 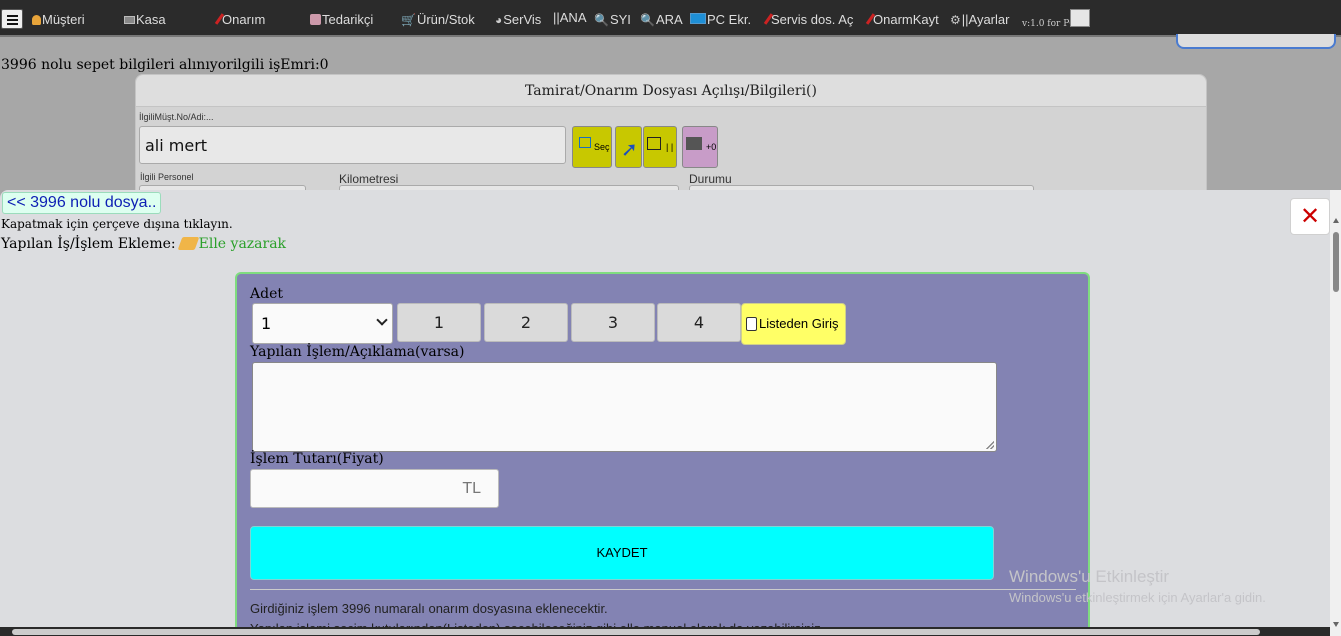 What do you see at coordinates (663, 589) in the screenshot?
I see `divider` at bounding box center [663, 589].